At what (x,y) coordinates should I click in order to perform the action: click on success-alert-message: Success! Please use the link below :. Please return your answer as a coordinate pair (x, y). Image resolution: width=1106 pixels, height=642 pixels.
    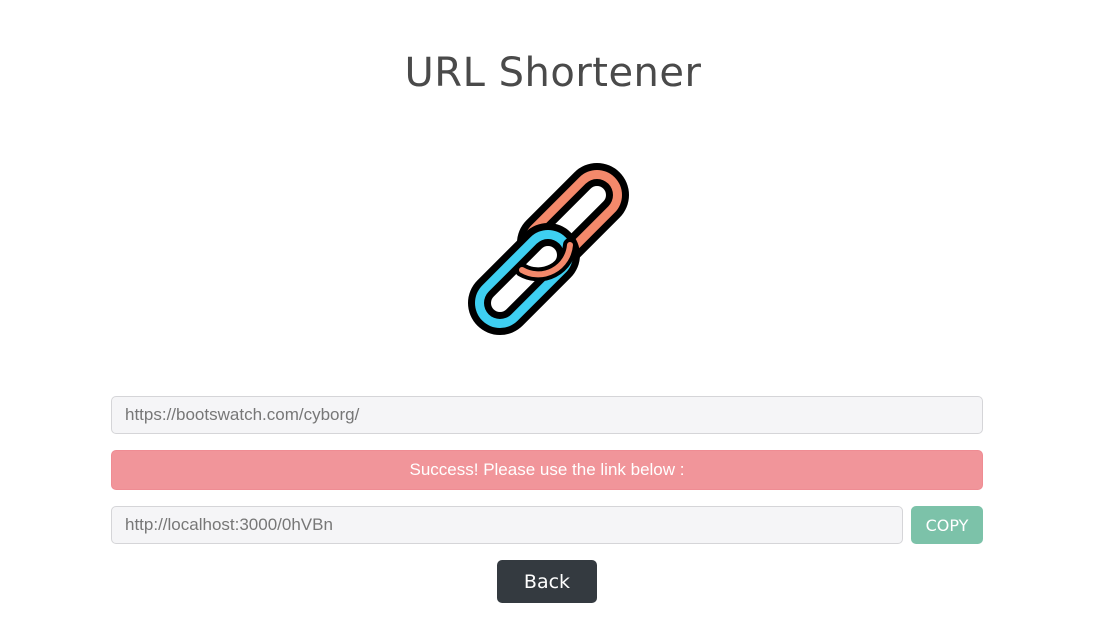
    Looking at the image, I should click on (547, 469).